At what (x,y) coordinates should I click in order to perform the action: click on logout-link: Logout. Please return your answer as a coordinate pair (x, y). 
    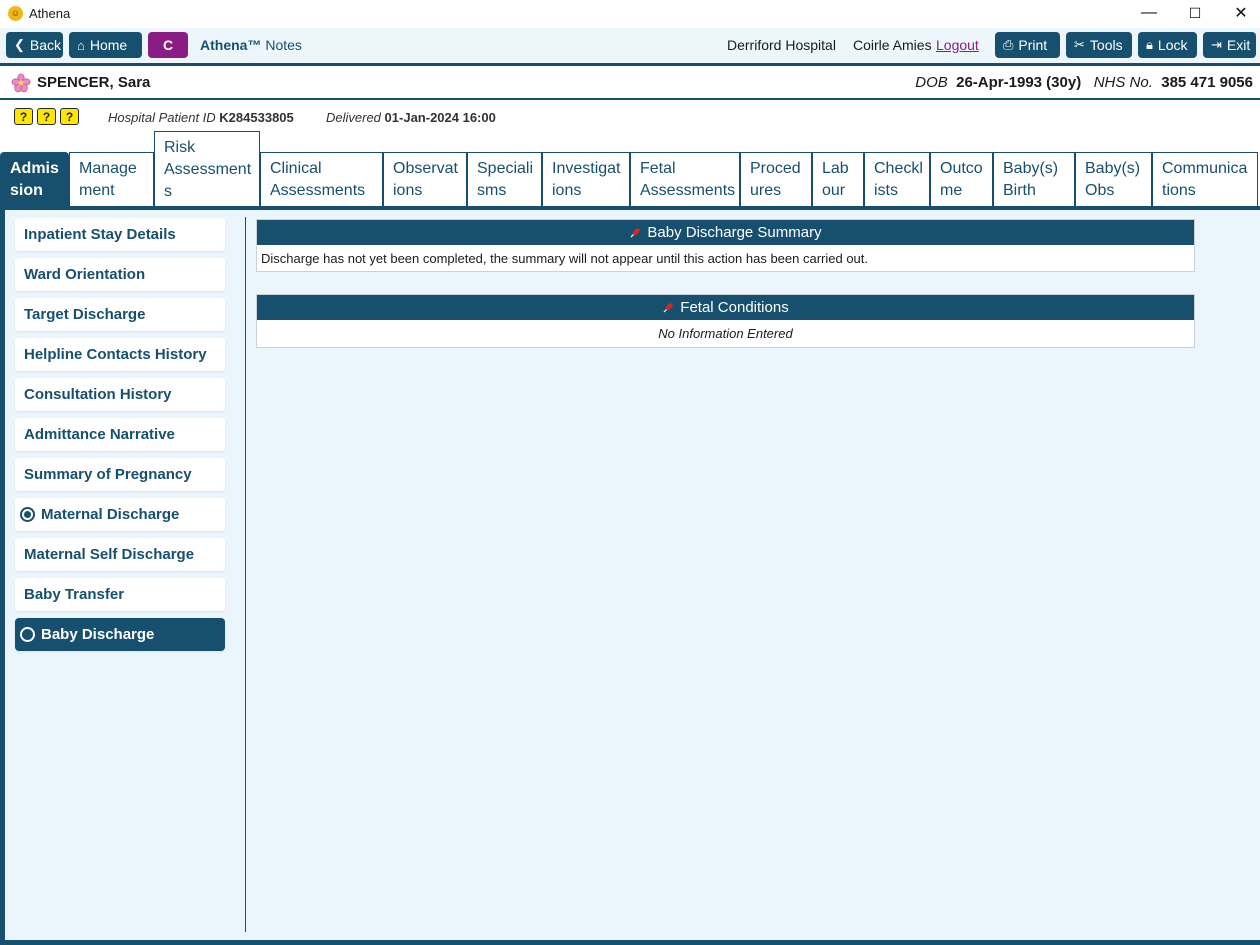
    Looking at the image, I should click on (957, 45).